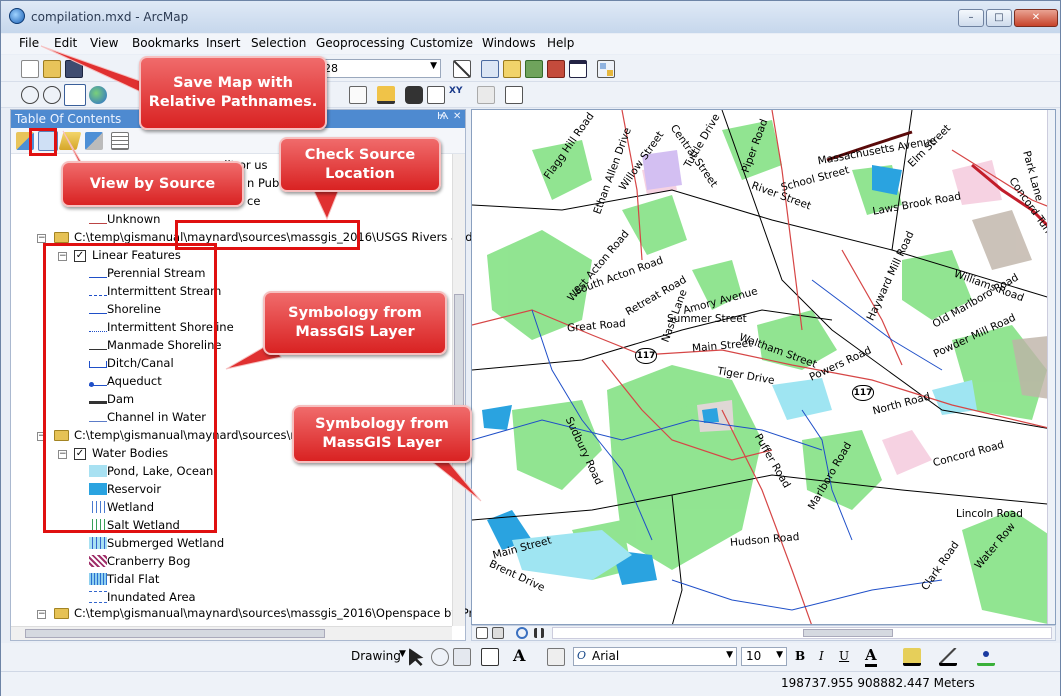  Describe the element at coordinates (152, 184) in the screenshot. I see `view-by-source-callout: View by Source` at that location.